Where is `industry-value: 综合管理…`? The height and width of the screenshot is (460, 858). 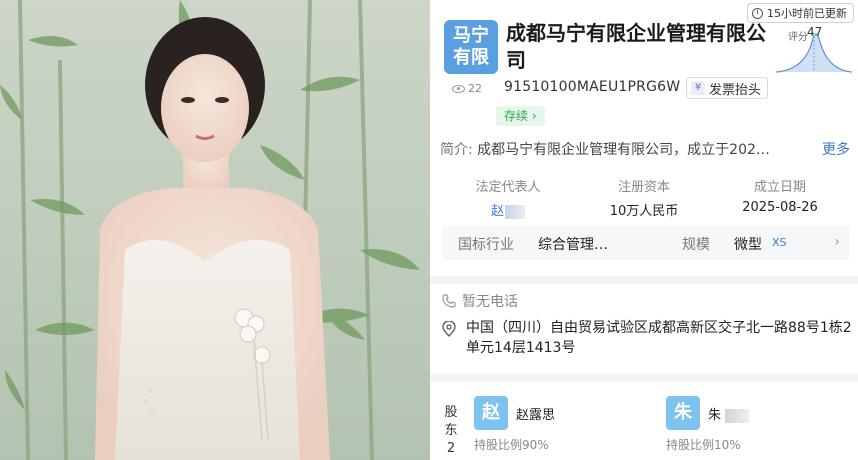
industry-value: 综合管理… is located at coordinates (573, 245).